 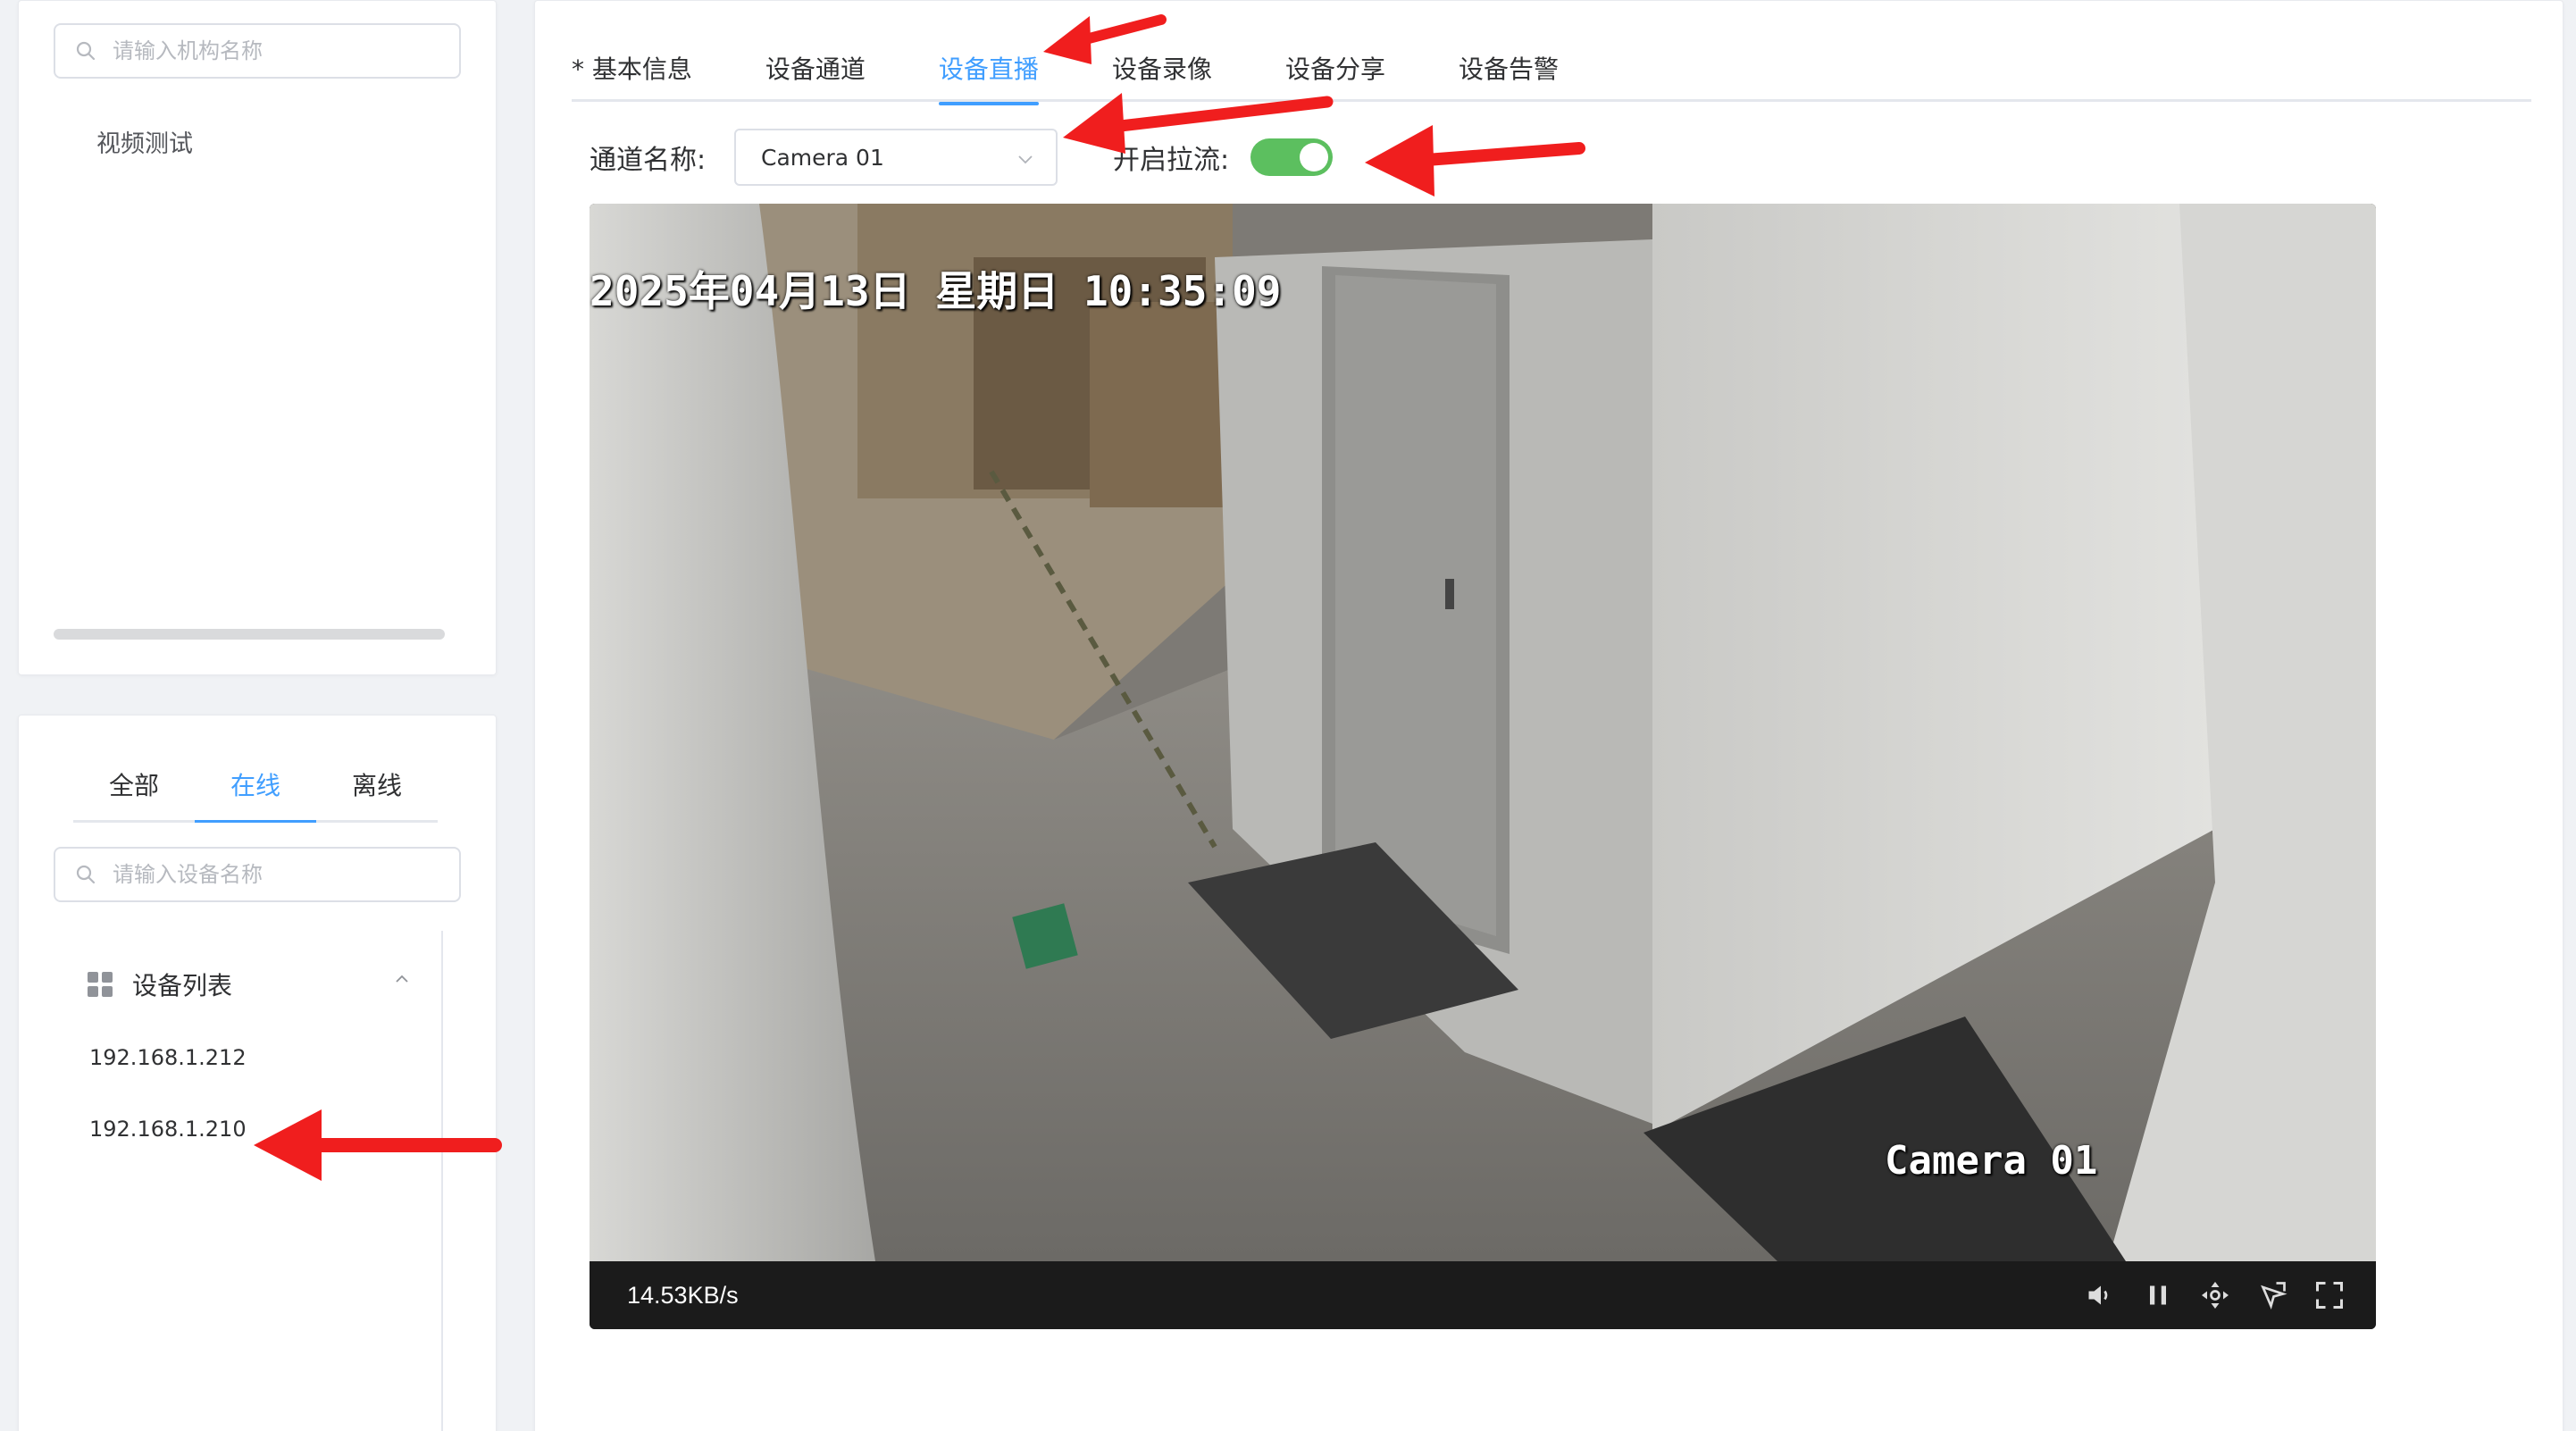 I want to click on pause-icon, so click(x=2158, y=1295).